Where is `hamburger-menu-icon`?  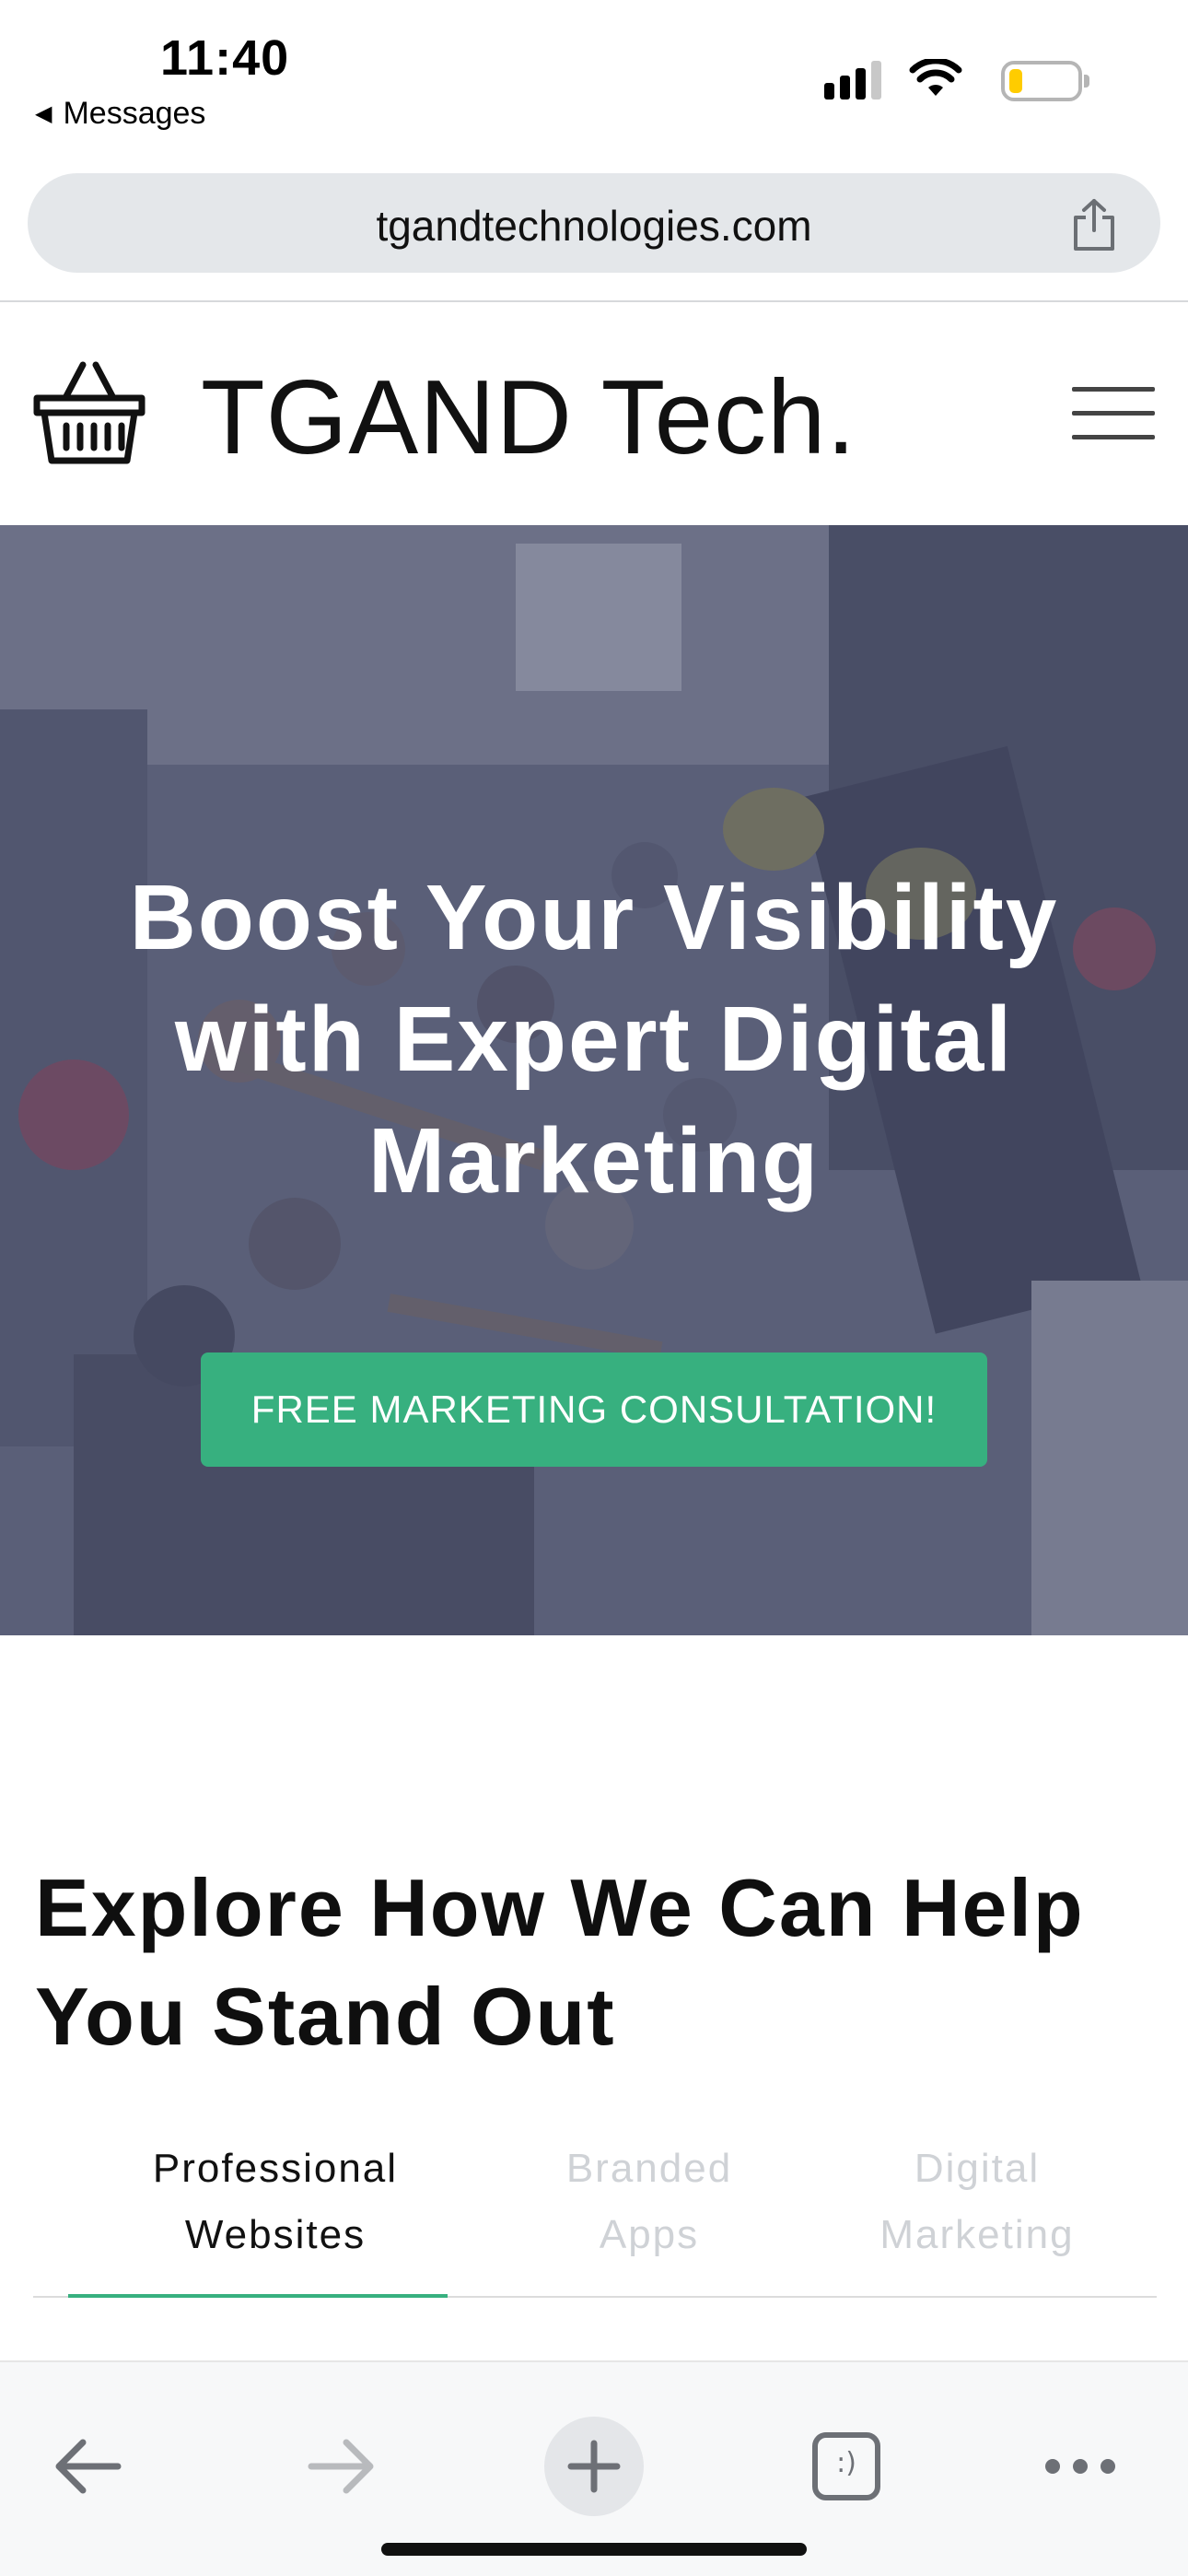
hamburger-menu-icon is located at coordinates (1113, 414).